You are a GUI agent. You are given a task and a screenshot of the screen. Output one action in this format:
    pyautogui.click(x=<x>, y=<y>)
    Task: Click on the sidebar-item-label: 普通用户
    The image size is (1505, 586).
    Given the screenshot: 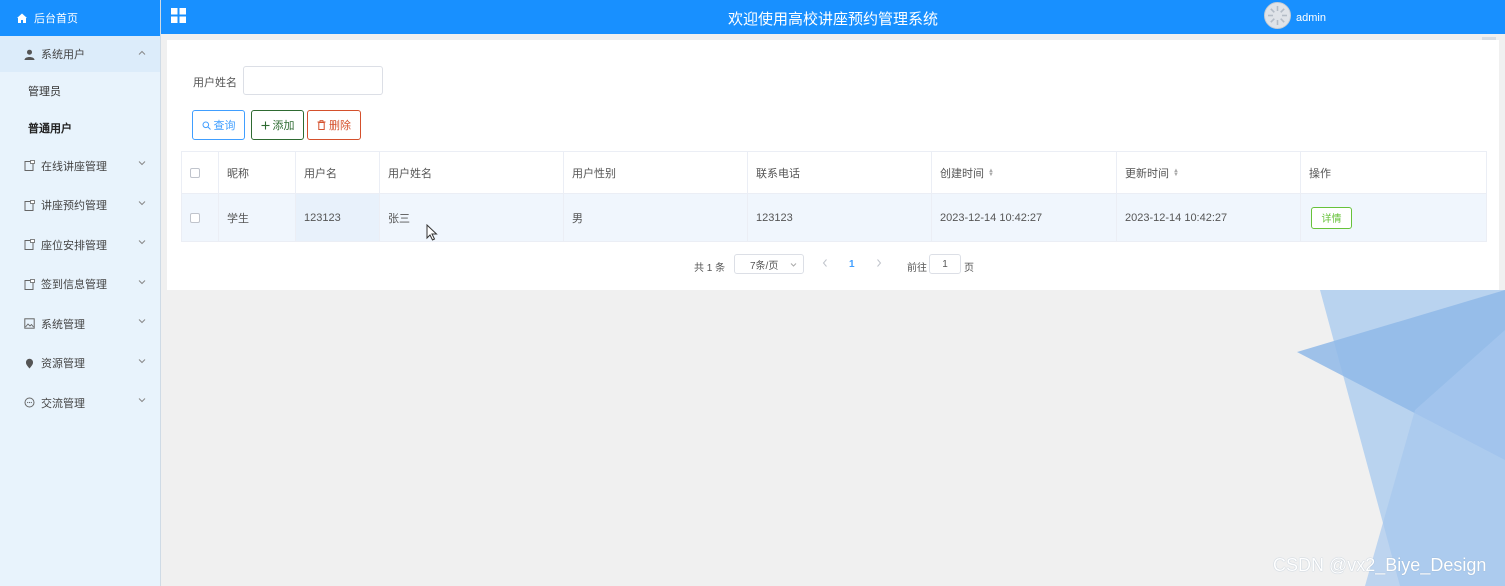 What is the action you would take?
    pyautogui.click(x=50, y=128)
    